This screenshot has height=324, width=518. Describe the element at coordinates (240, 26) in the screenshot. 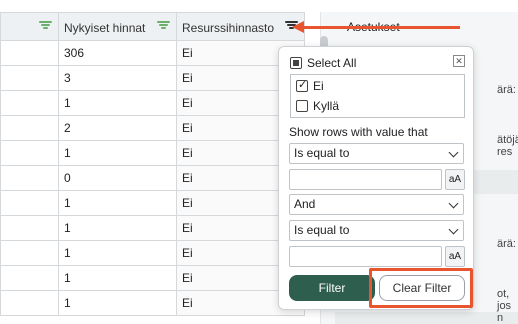

I see `column-header-resurssihinnasto: Resurssihinnasto` at that location.